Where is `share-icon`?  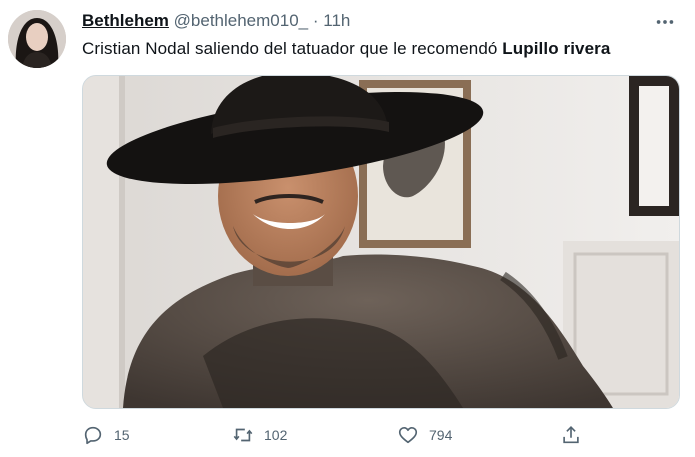 share-icon is located at coordinates (571, 435).